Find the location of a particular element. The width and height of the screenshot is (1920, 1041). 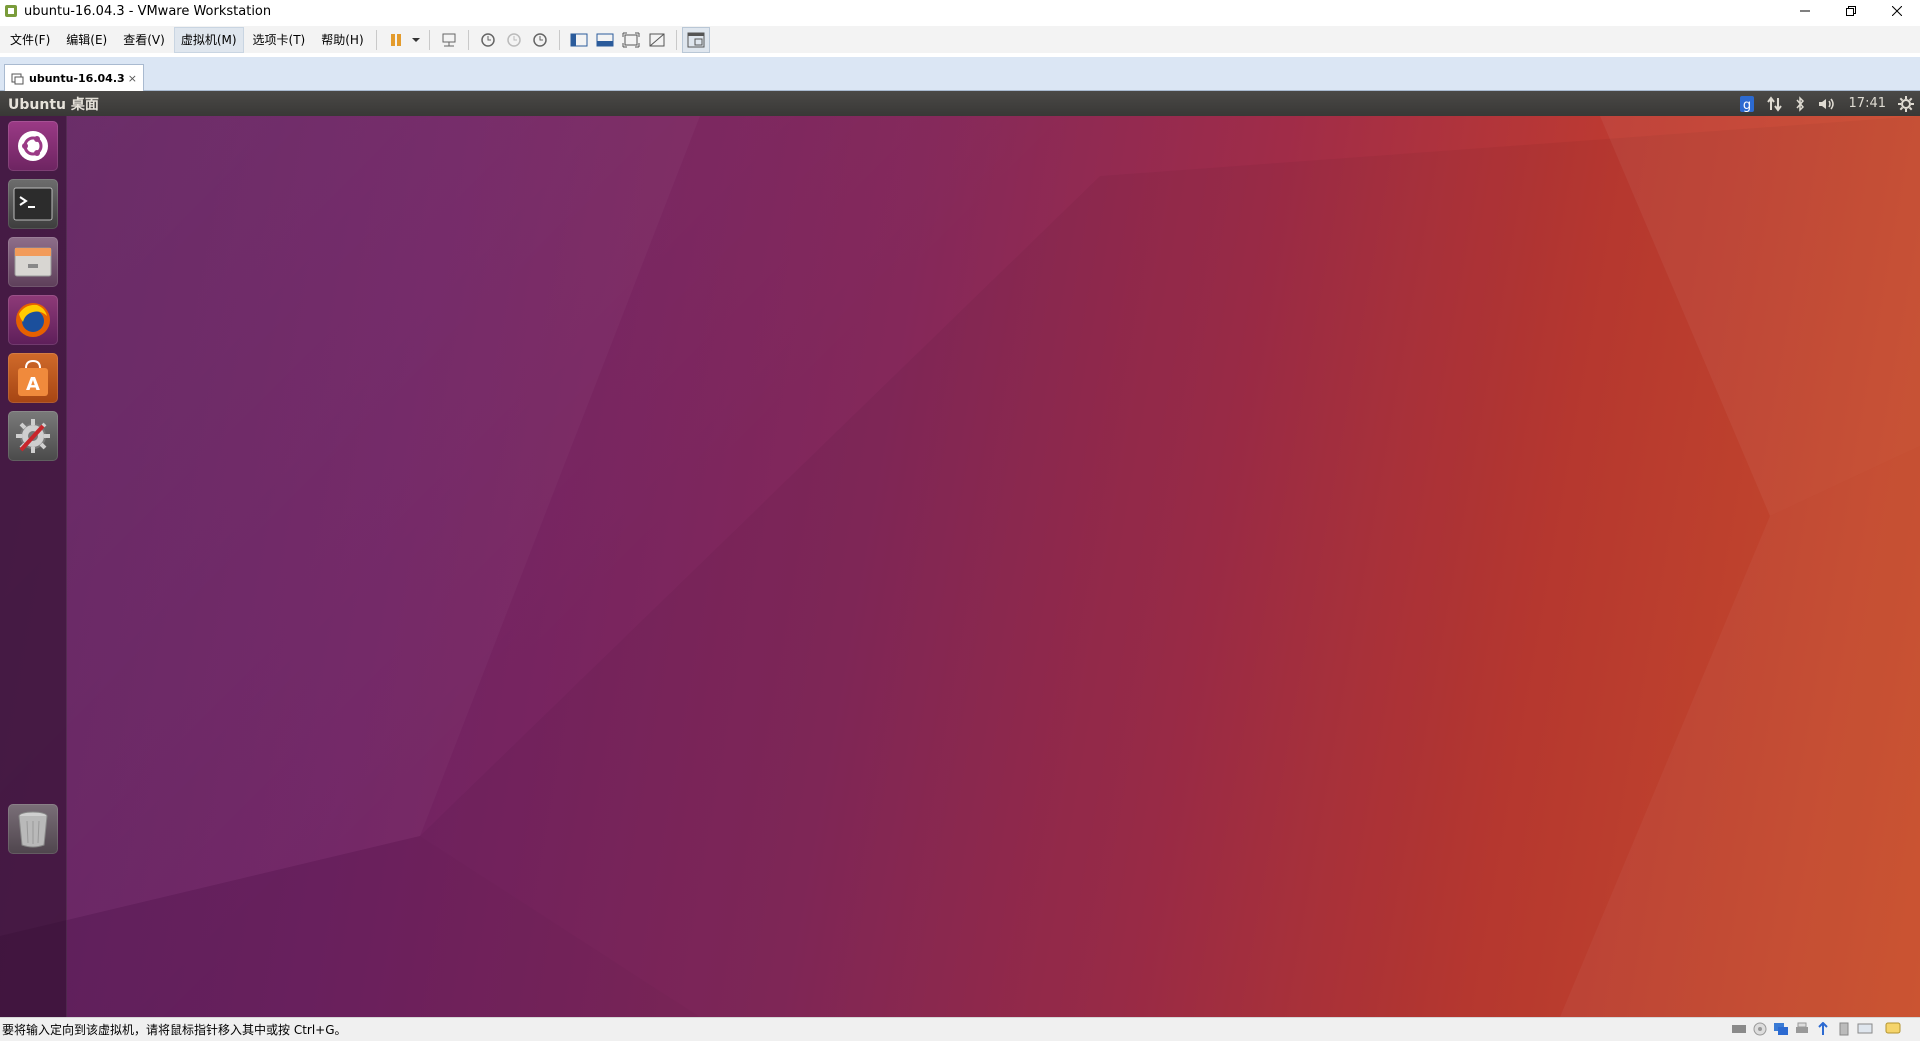

terminal-icon is located at coordinates (33, 204).